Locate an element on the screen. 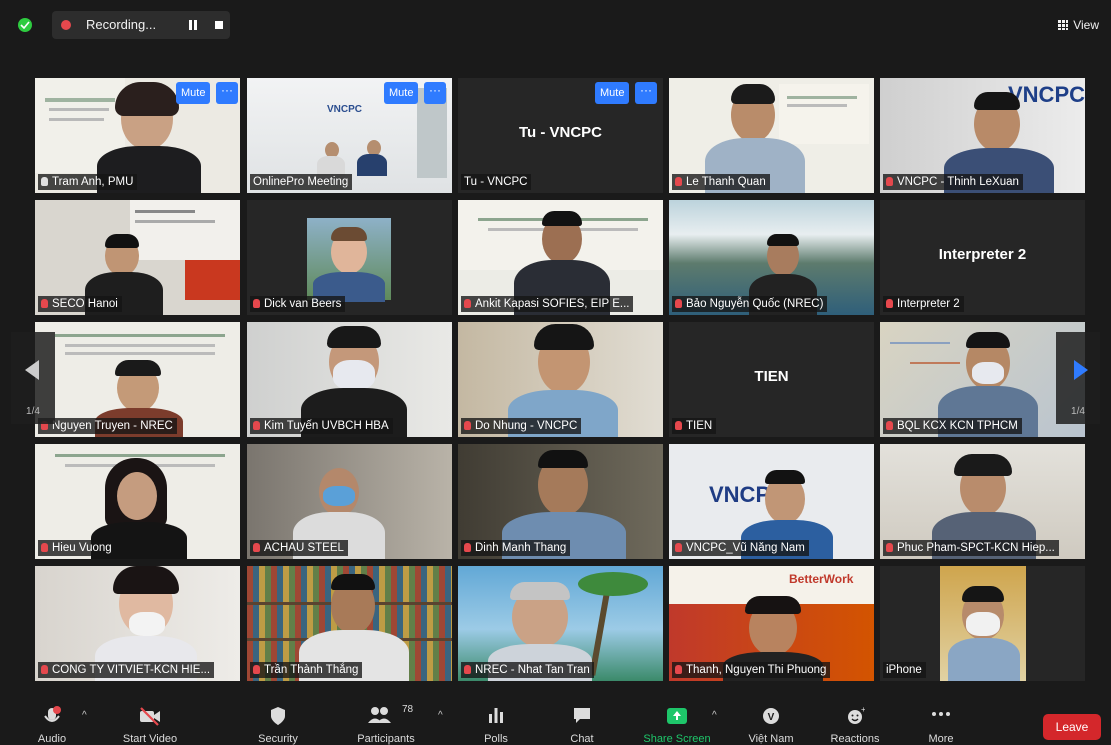 The height and width of the screenshot is (745, 1111). video-tile: BetterWork Thanh, Nguyen Thi Phuong is located at coordinates (771, 623).